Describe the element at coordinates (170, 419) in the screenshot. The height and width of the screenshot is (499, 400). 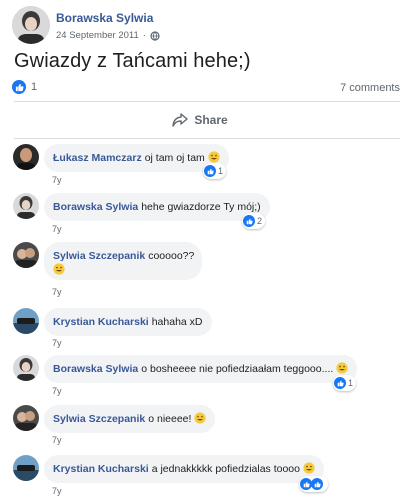
I see `comment-text: o nieeee!` at that location.